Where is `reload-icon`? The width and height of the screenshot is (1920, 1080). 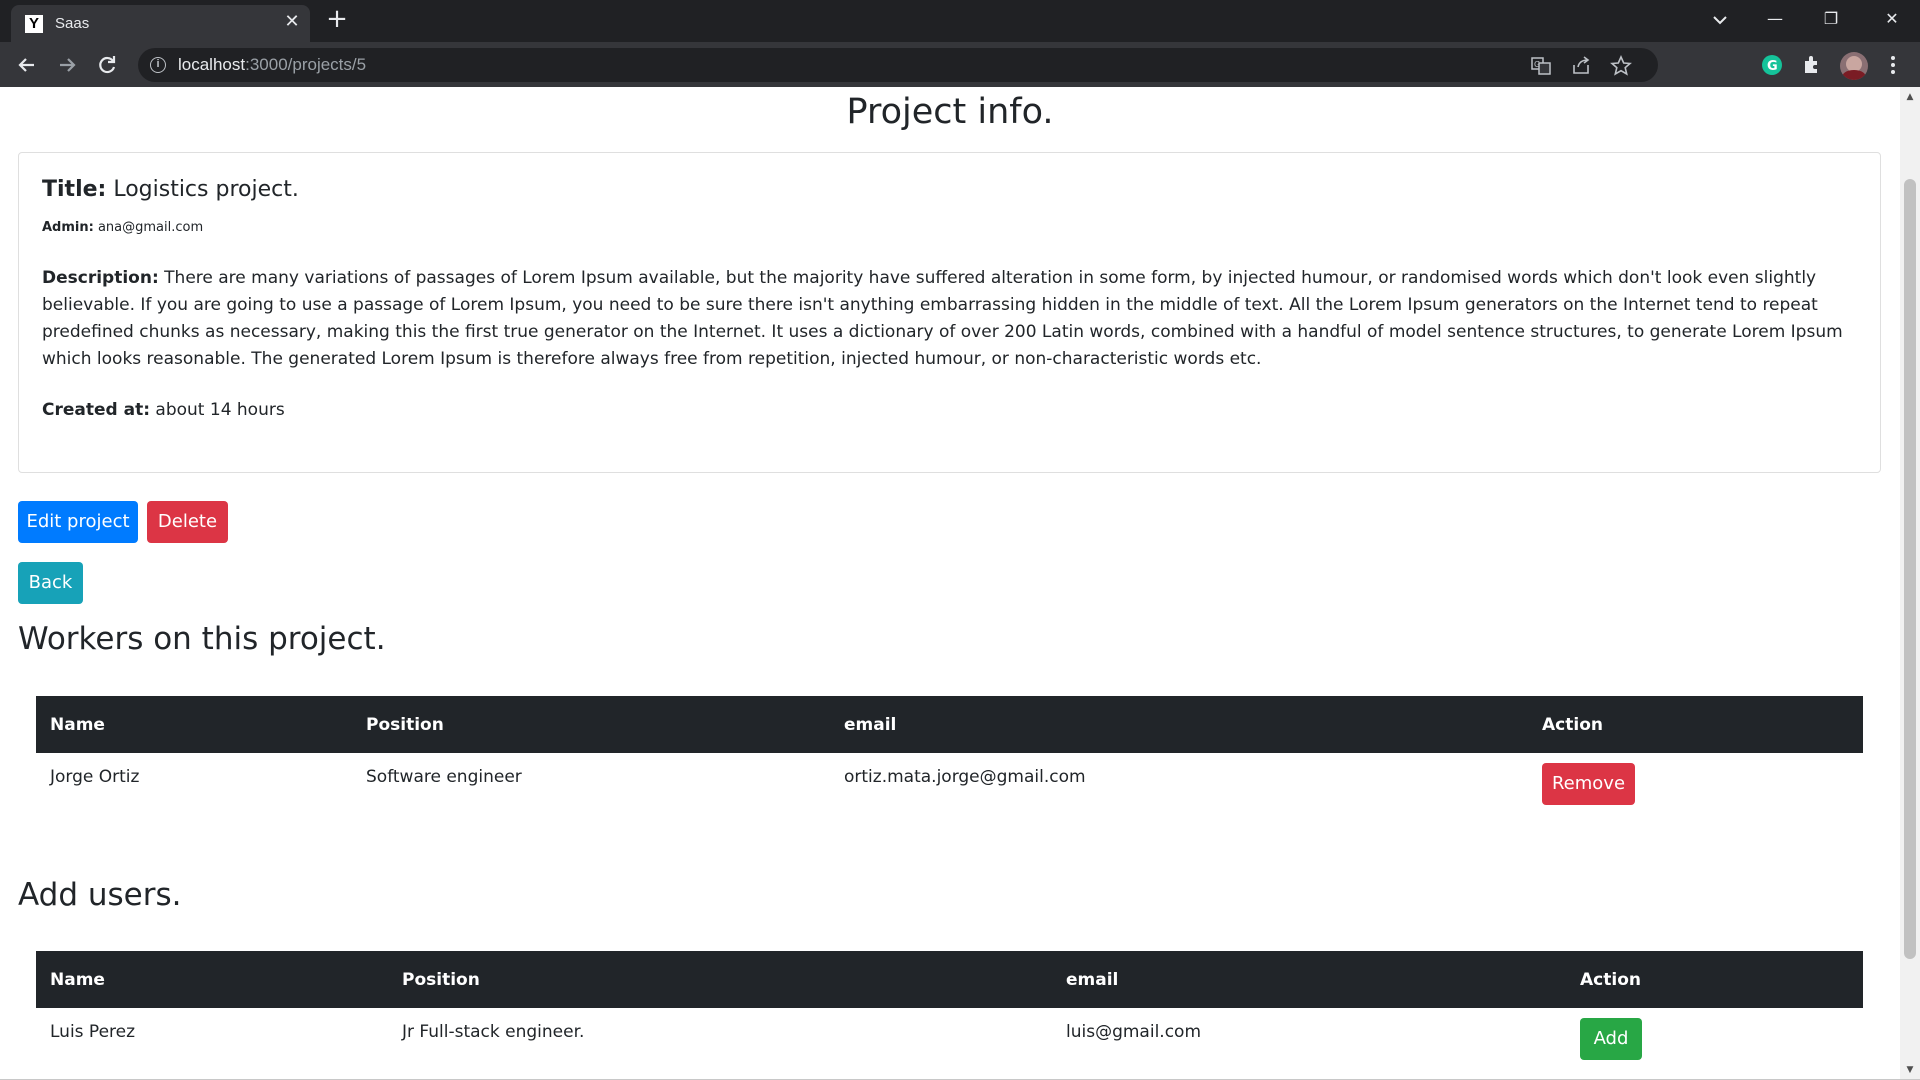
reload-icon is located at coordinates (107, 65).